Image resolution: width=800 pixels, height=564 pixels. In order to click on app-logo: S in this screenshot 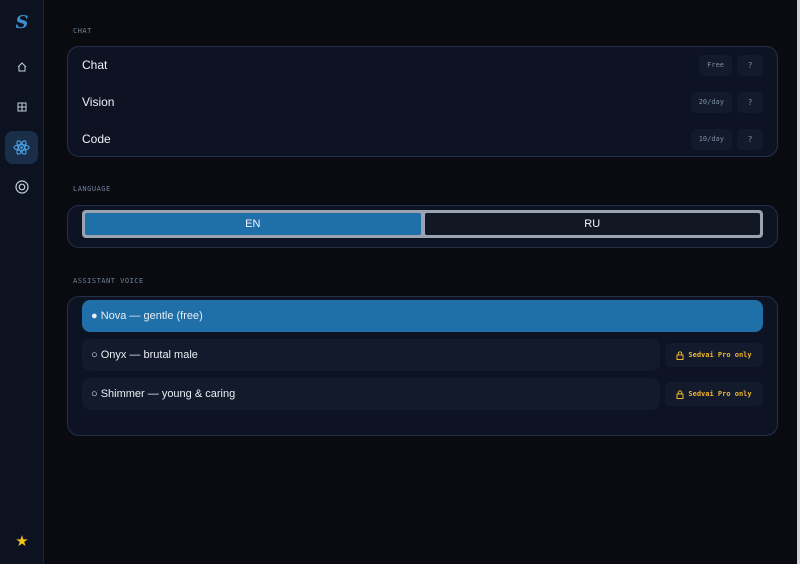, I will do `click(22, 22)`.